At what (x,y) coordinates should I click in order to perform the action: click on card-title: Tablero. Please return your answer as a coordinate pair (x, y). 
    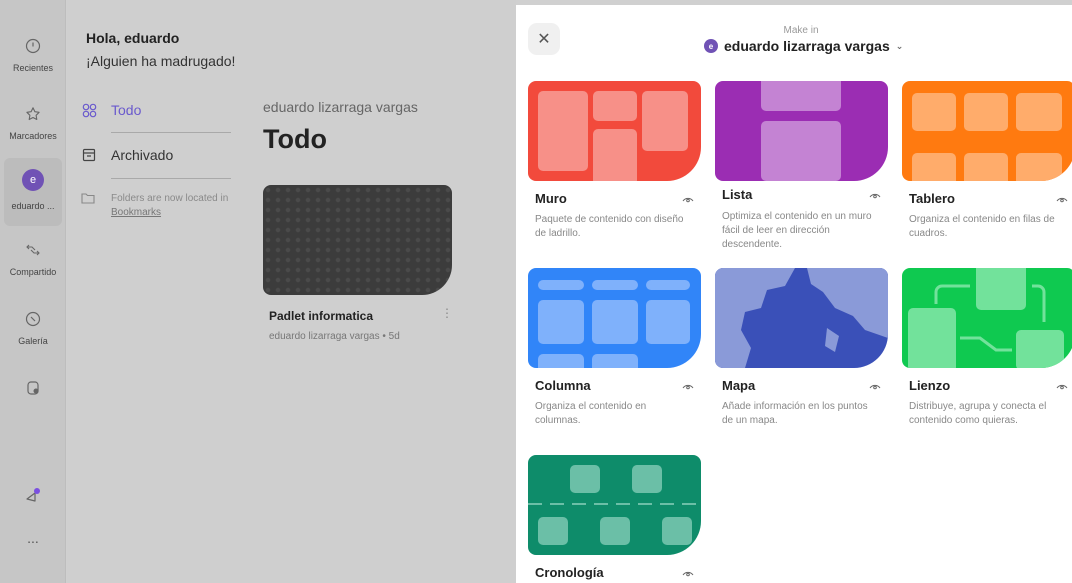
    Looking at the image, I should click on (932, 198).